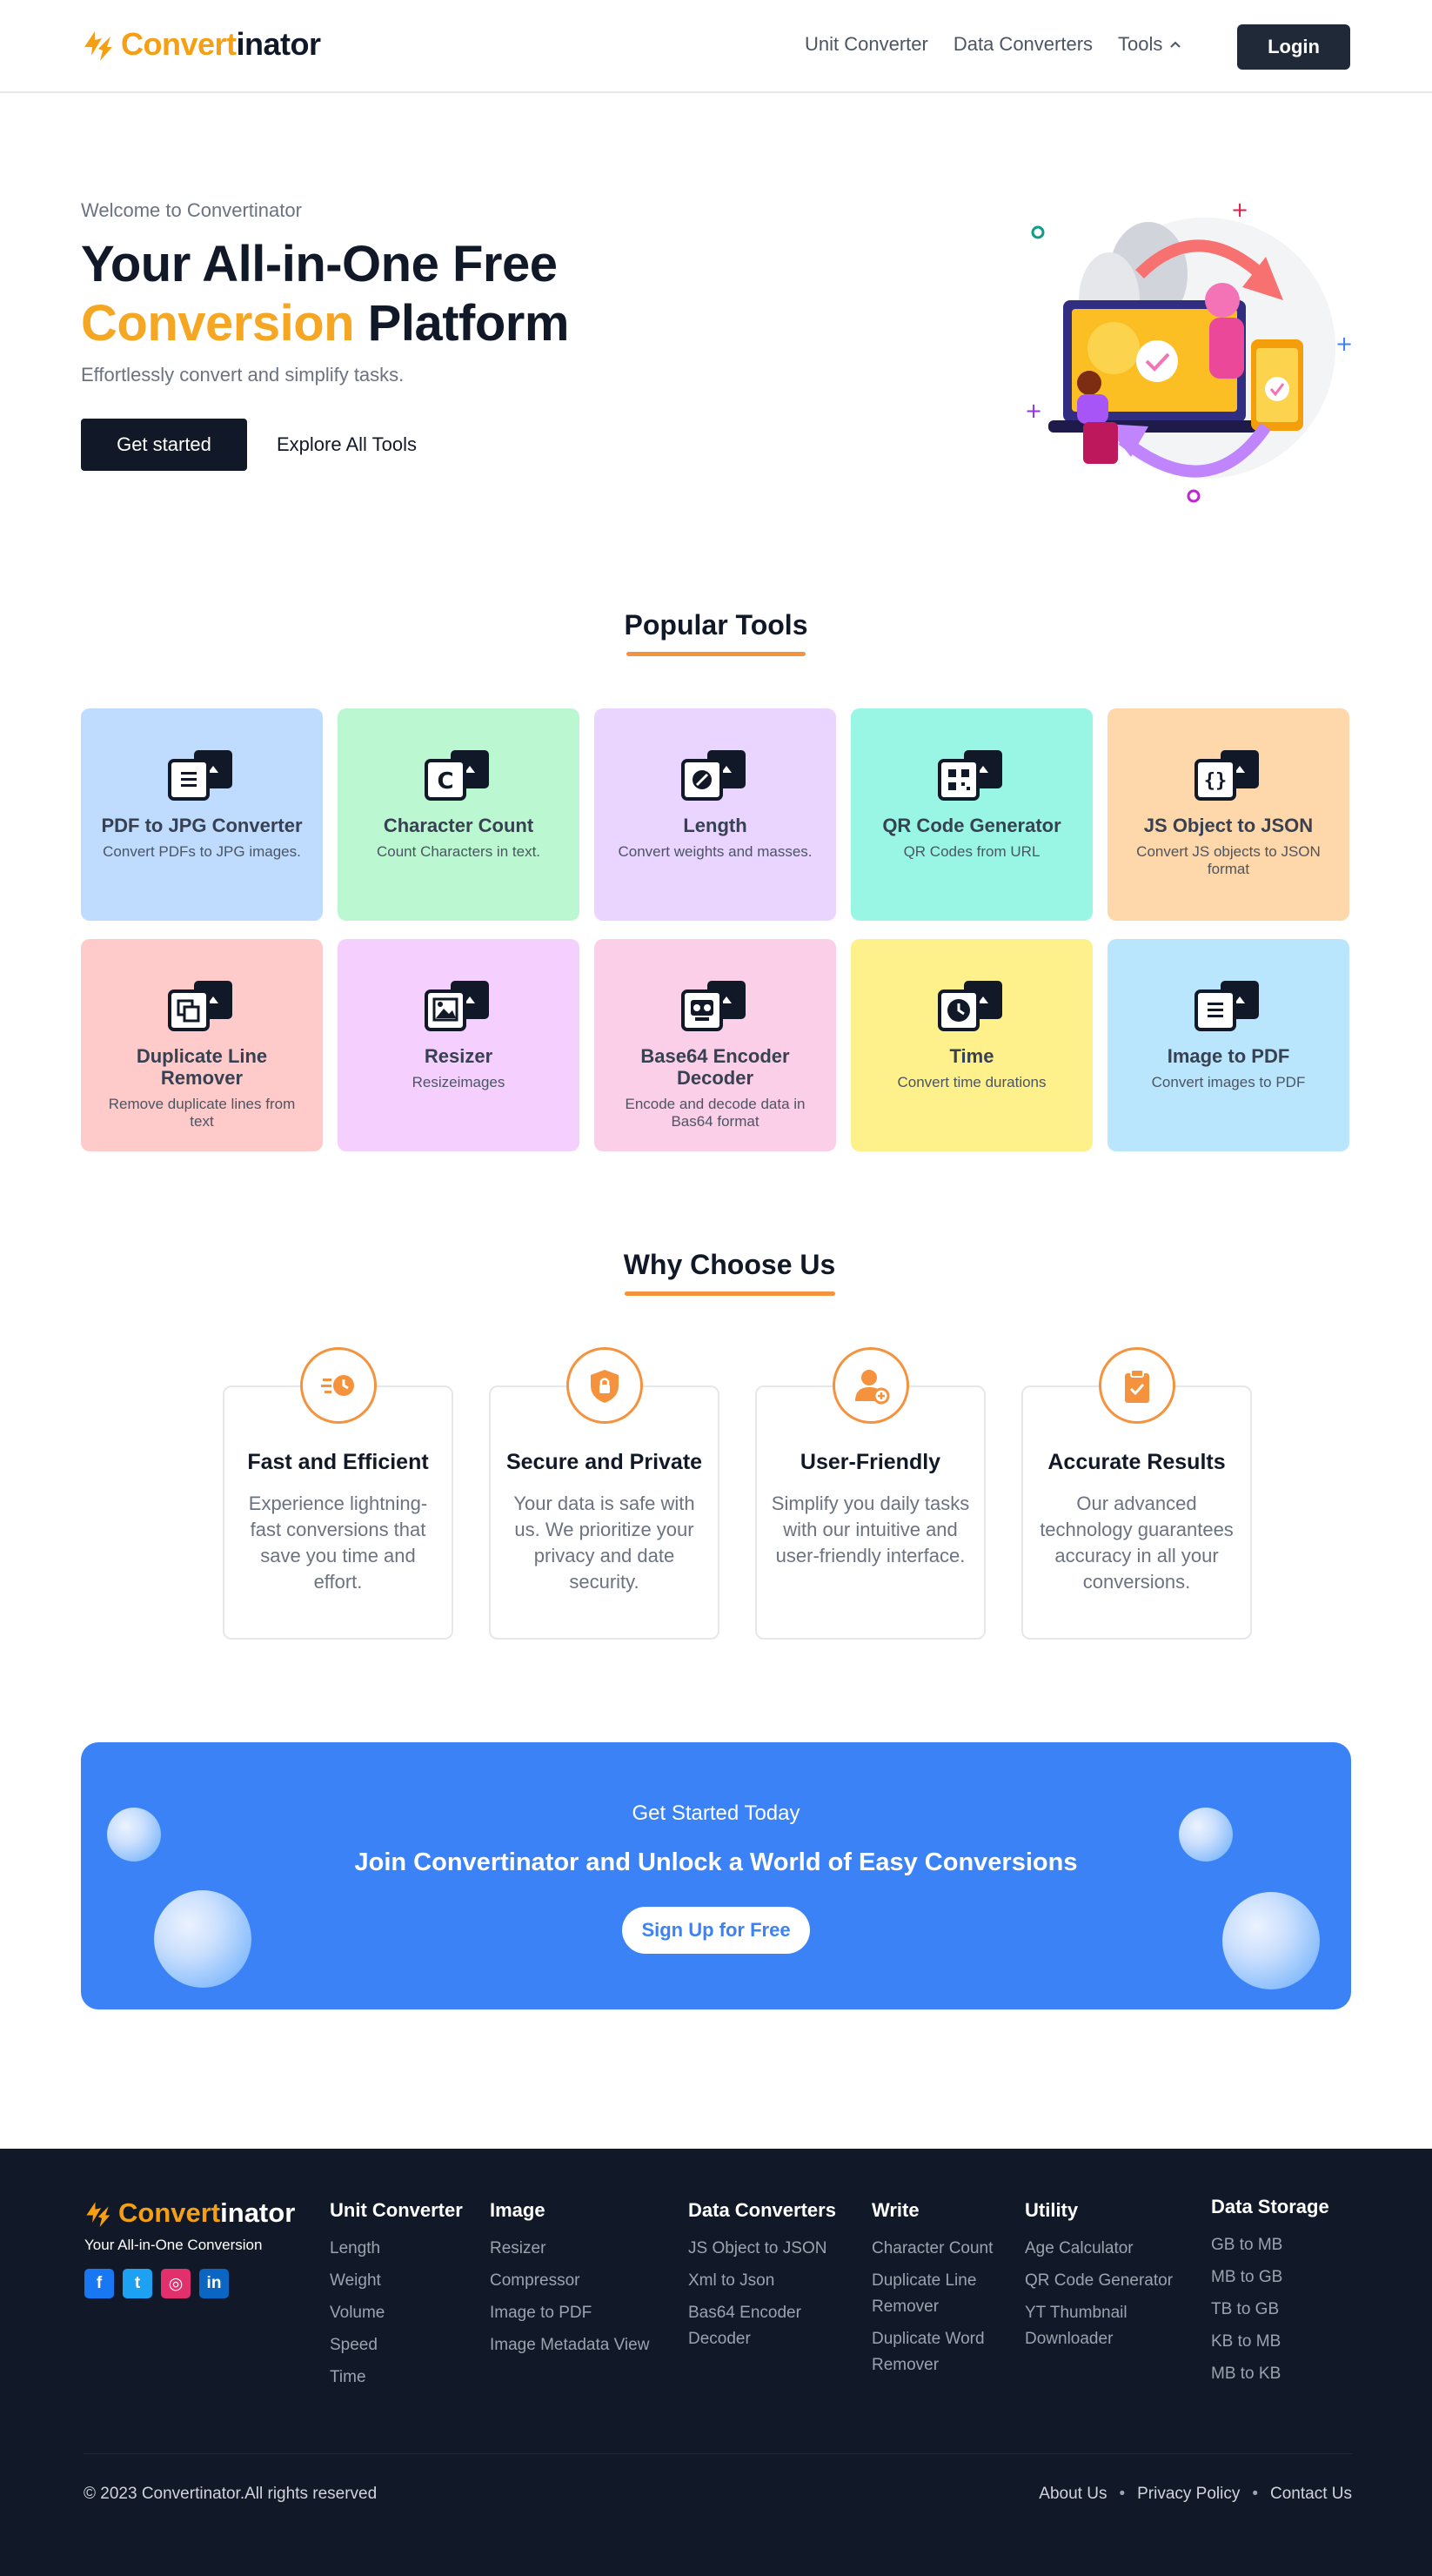  Describe the element at coordinates (775, 2281) in the screenshot. I see `footer-link-xml-to-json: Xml to Json` at that location.